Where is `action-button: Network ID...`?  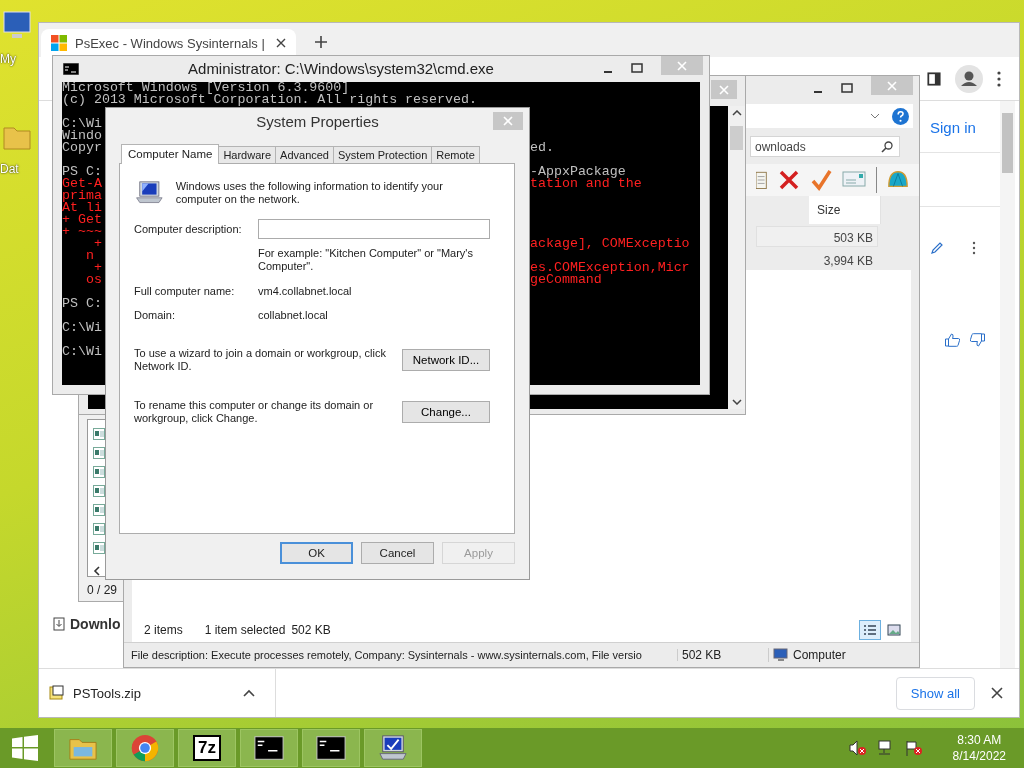 action-button: Network ID... is located at coordinates (446, 360).